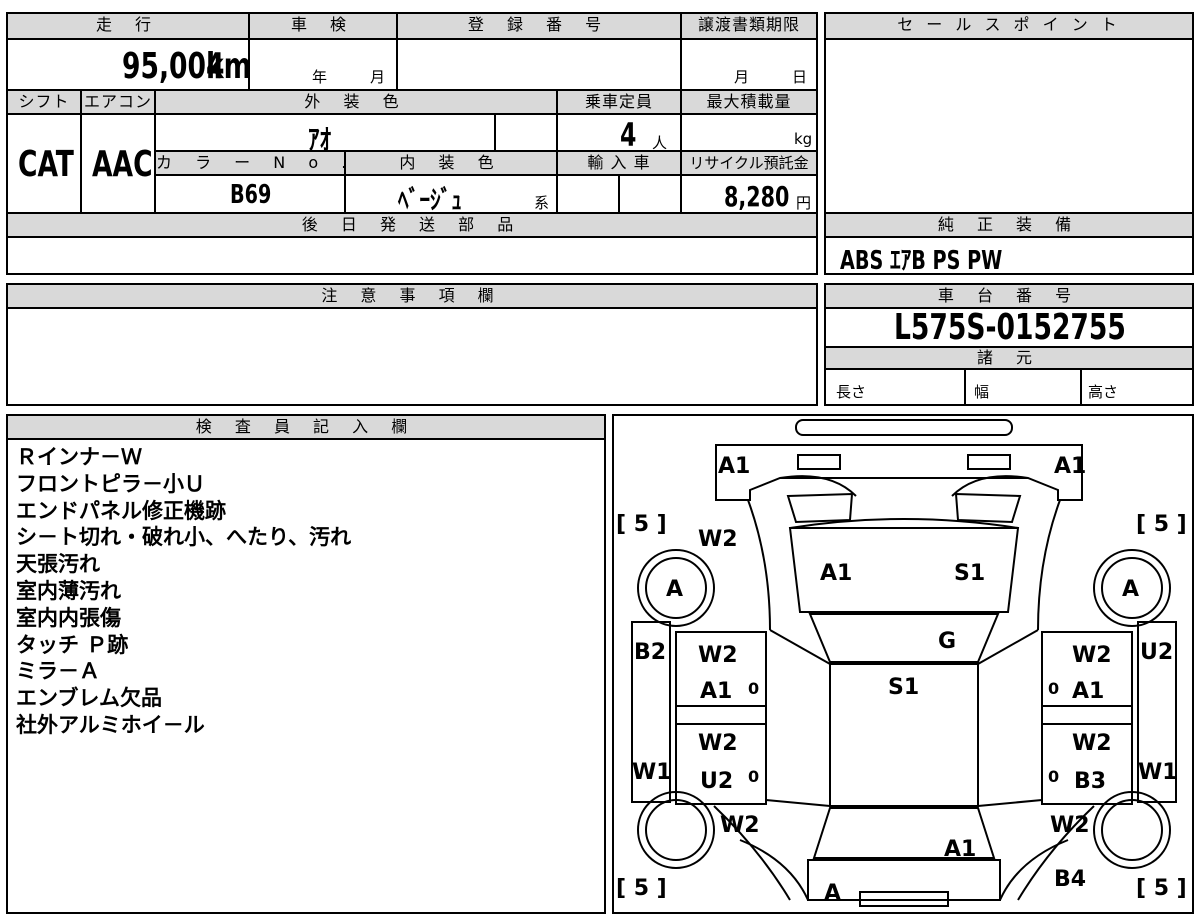 The image size is (1200, 914). What do you see at coordinates (641, 888) in the screenshot?
I see `diagram-tire-rl: [ 5 ]` at bounding box center [641, 888].